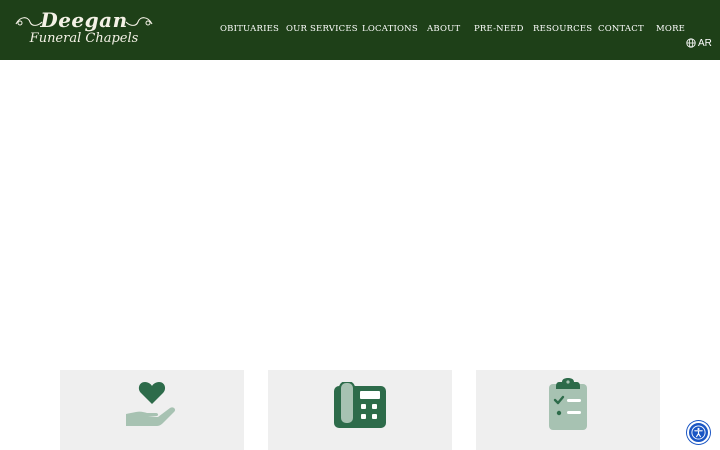 The image size is (720, 450). Describe the element at coordinates (670, 29) in the screenshot. I see `nav-item-more: MORE` at that location.